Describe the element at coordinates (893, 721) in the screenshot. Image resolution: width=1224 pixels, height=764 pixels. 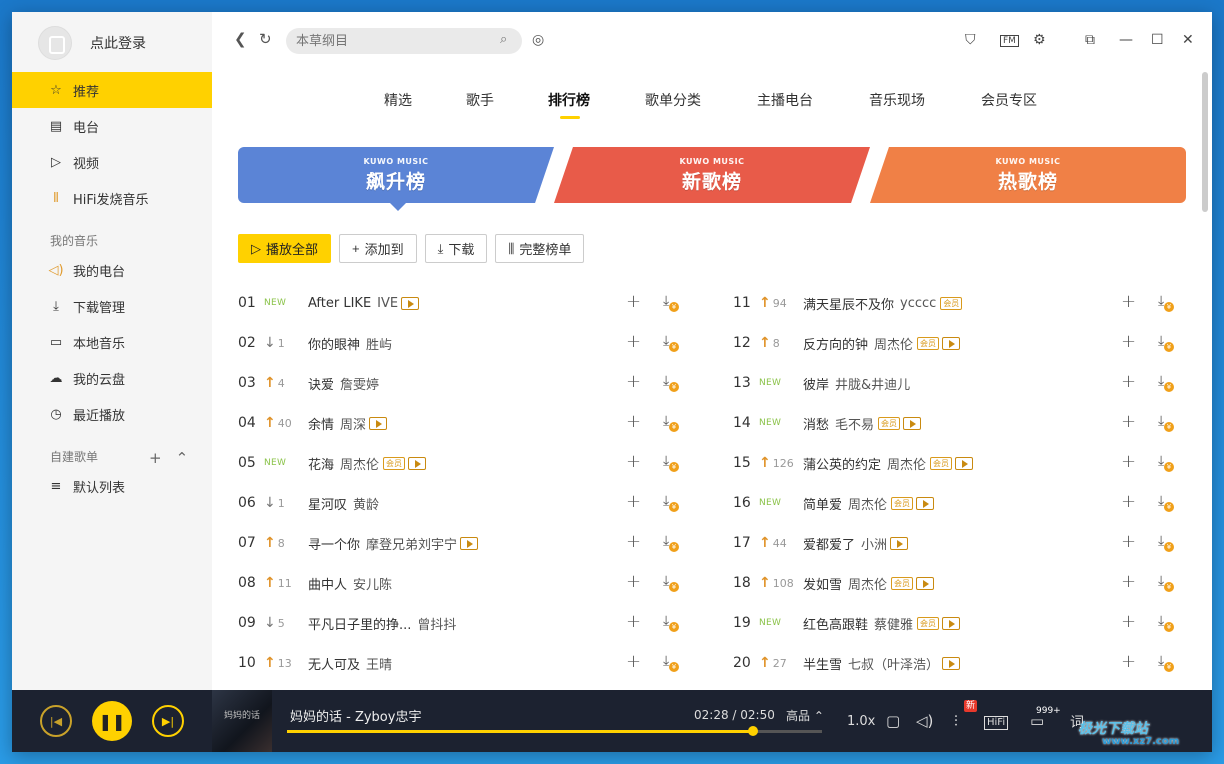
I see `desktop-lyrics-icon: ▢` at that location.